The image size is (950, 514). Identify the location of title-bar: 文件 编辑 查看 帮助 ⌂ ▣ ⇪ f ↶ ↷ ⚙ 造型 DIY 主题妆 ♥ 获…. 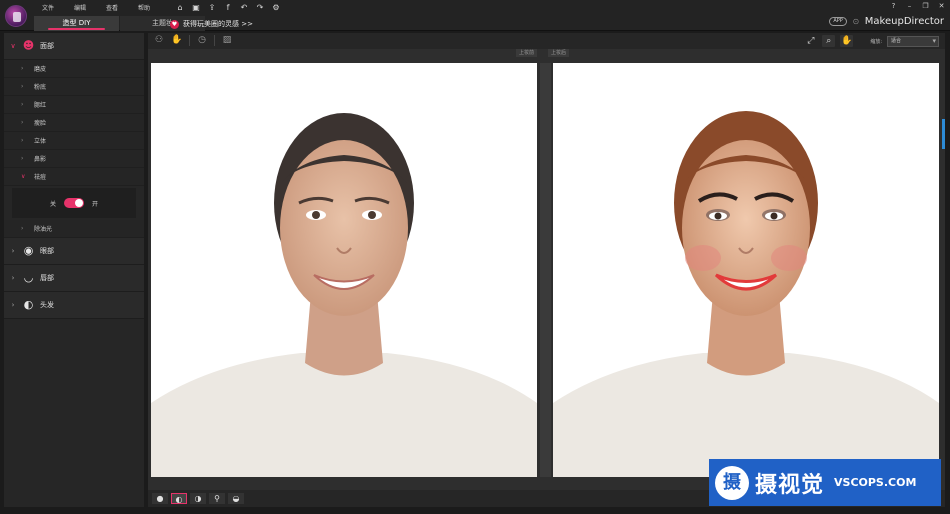
(475, 15).